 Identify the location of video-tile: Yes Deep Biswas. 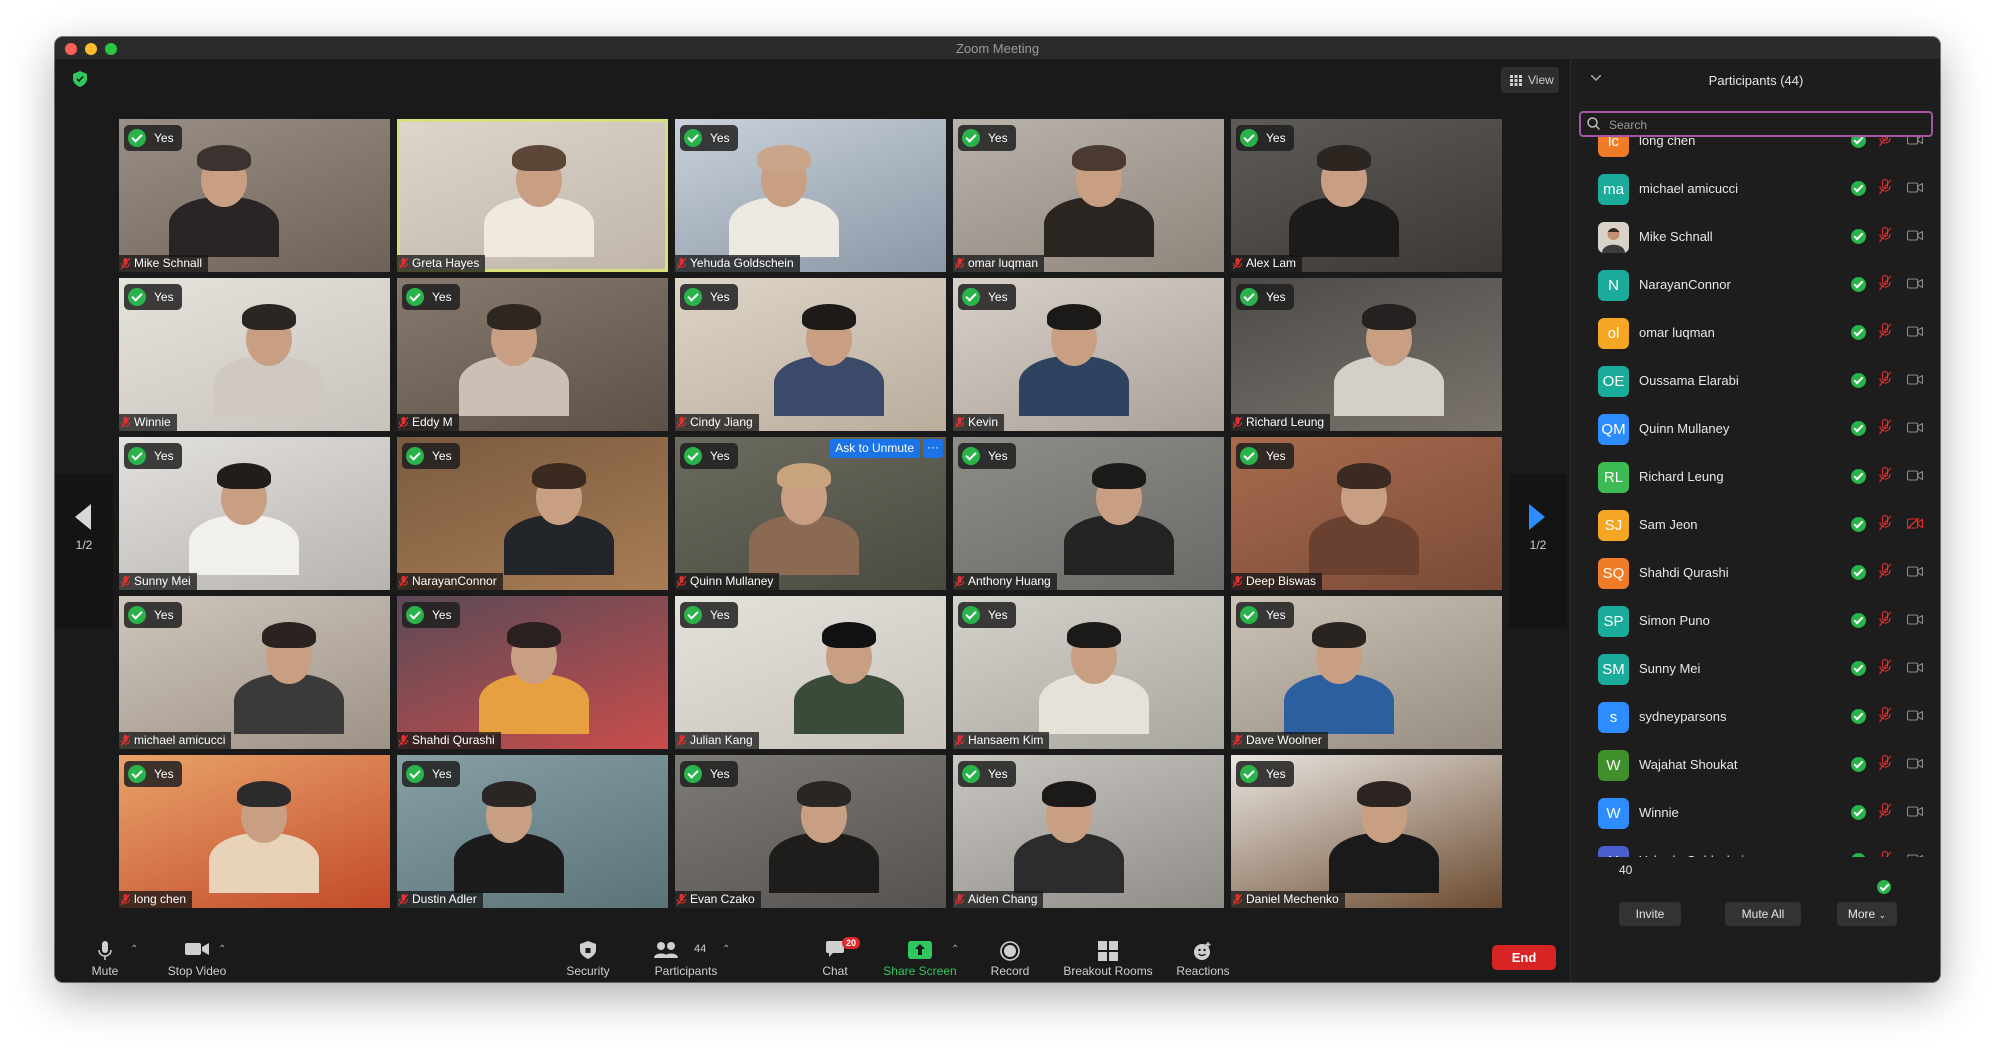
(1366, 513).